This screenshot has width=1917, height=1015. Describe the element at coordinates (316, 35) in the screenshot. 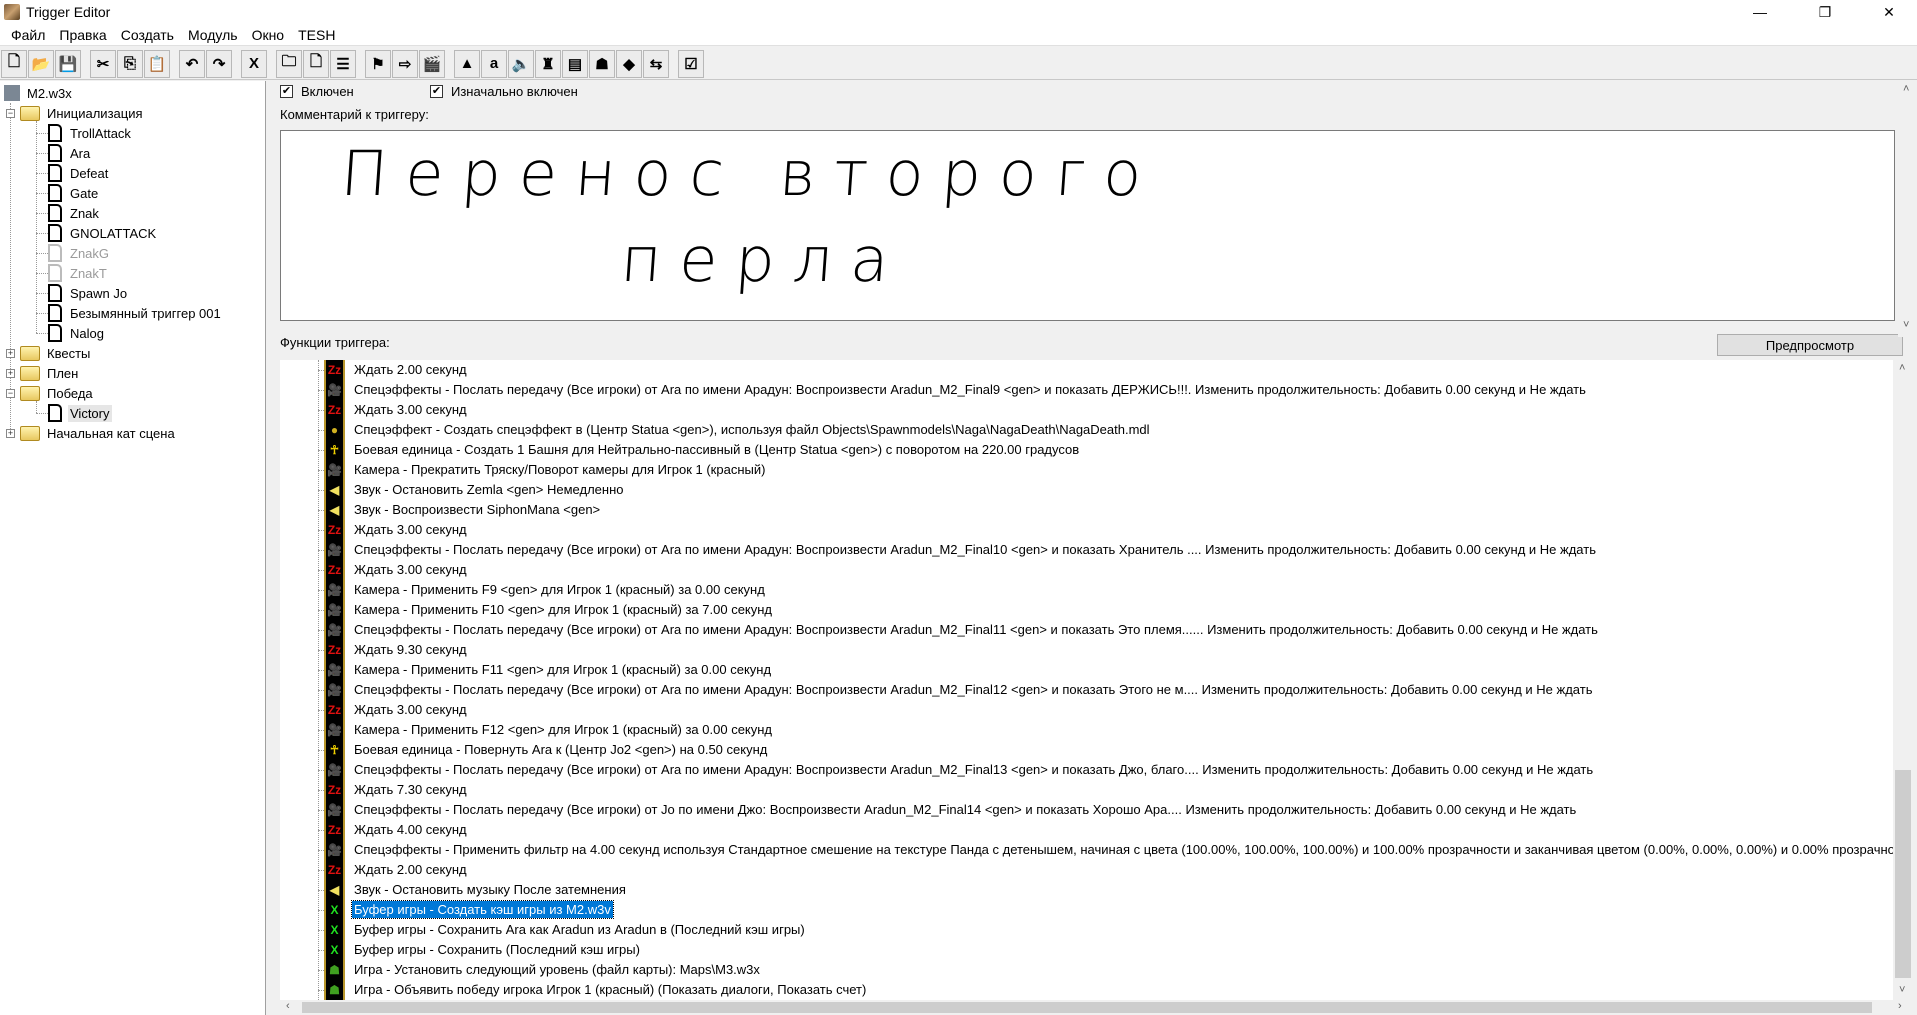

I see `menu-tesh: TESH` at that location.